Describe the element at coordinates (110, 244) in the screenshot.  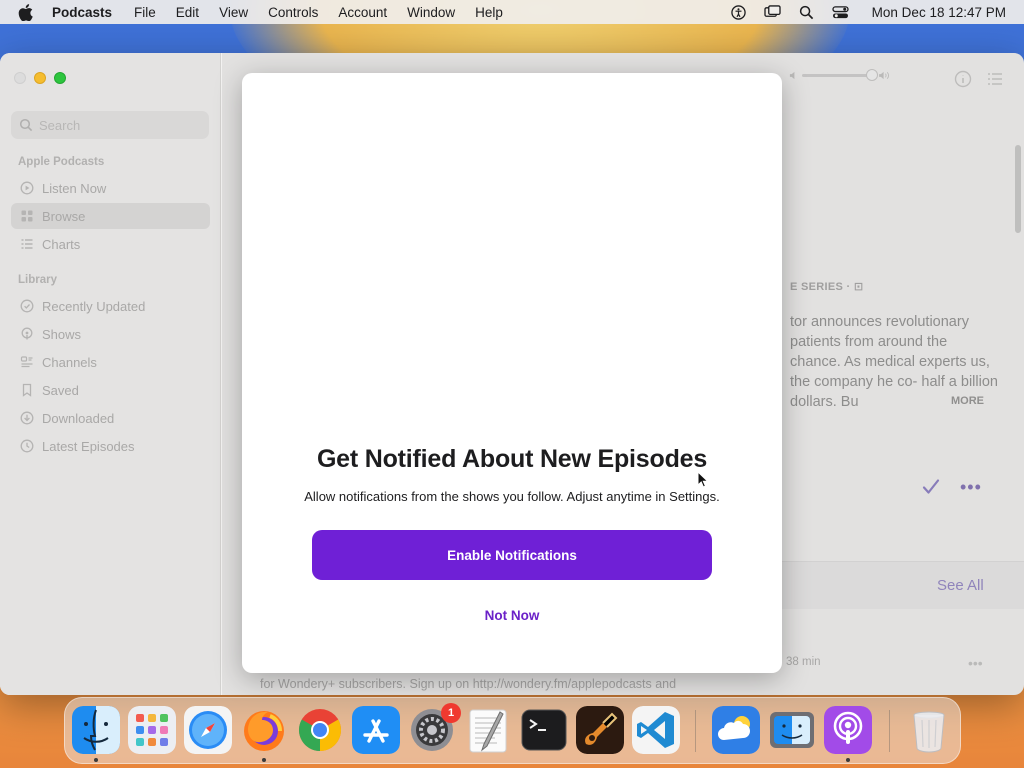
I see `sidebar-item-charts: Charts` at that location.